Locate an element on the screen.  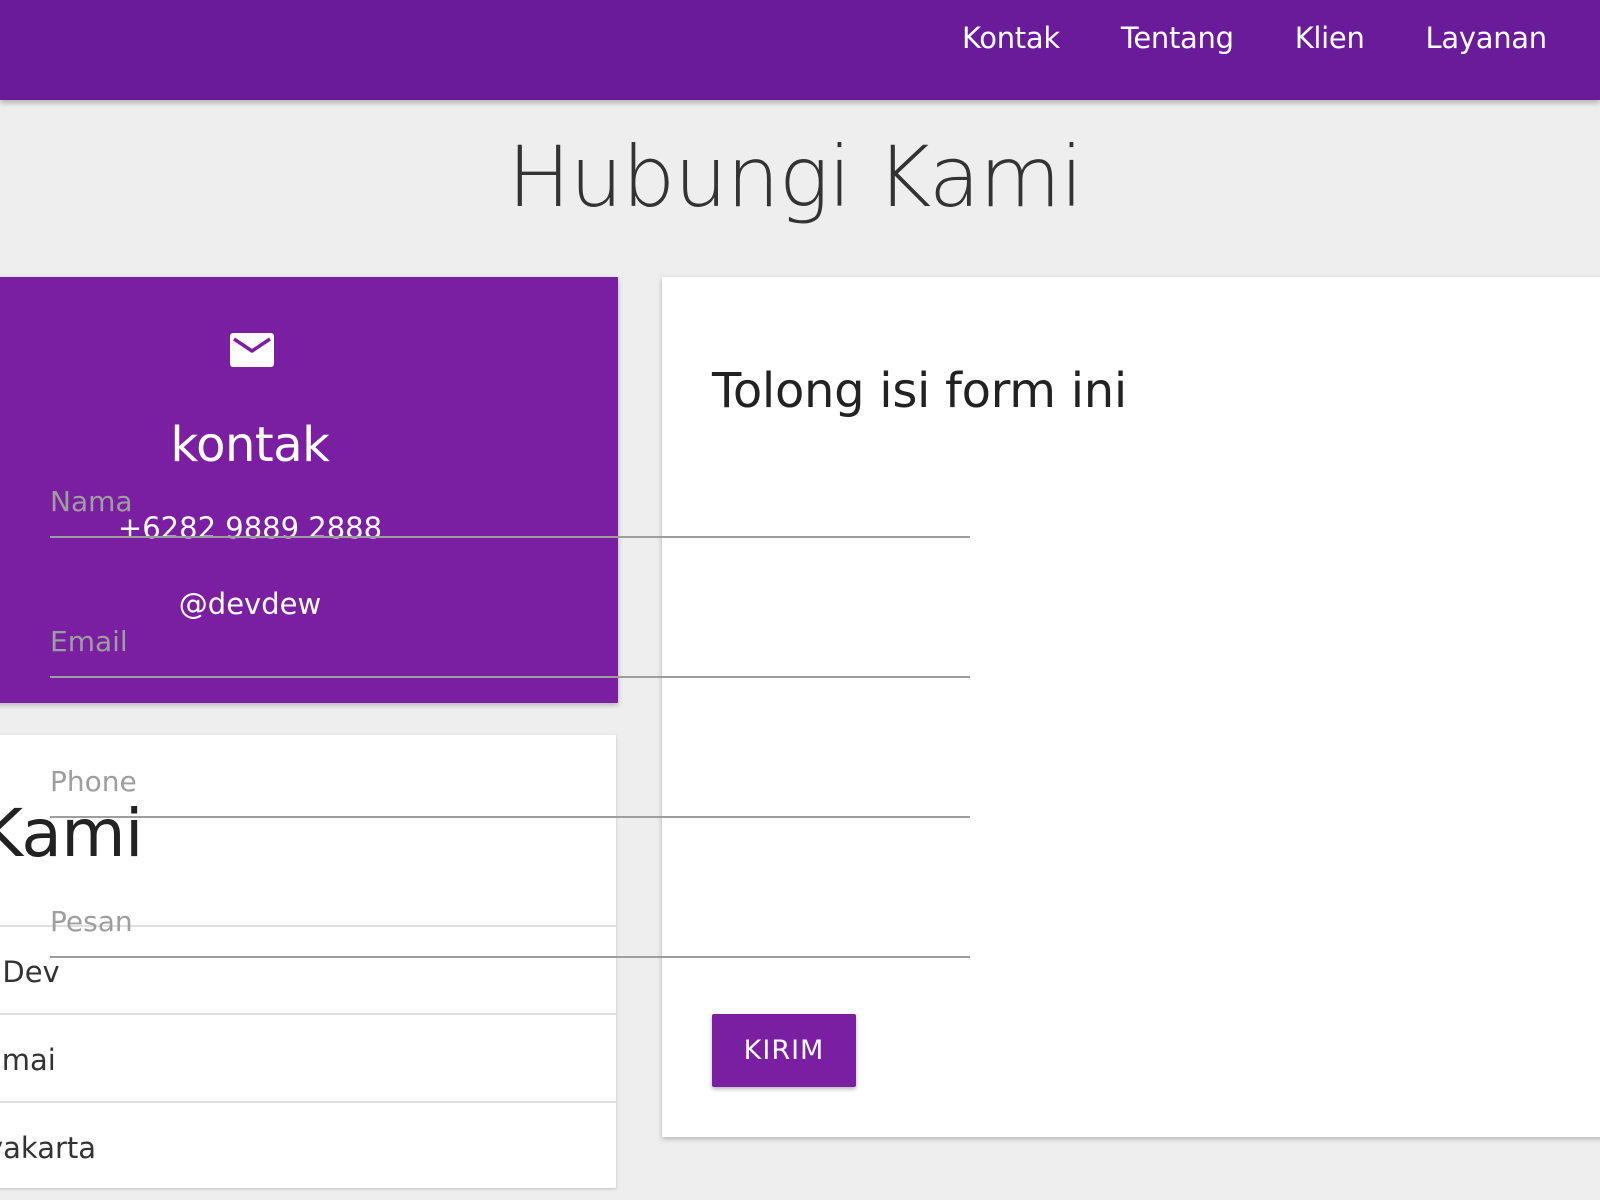
contact-title: kontak is located at coordinates (250, 445).